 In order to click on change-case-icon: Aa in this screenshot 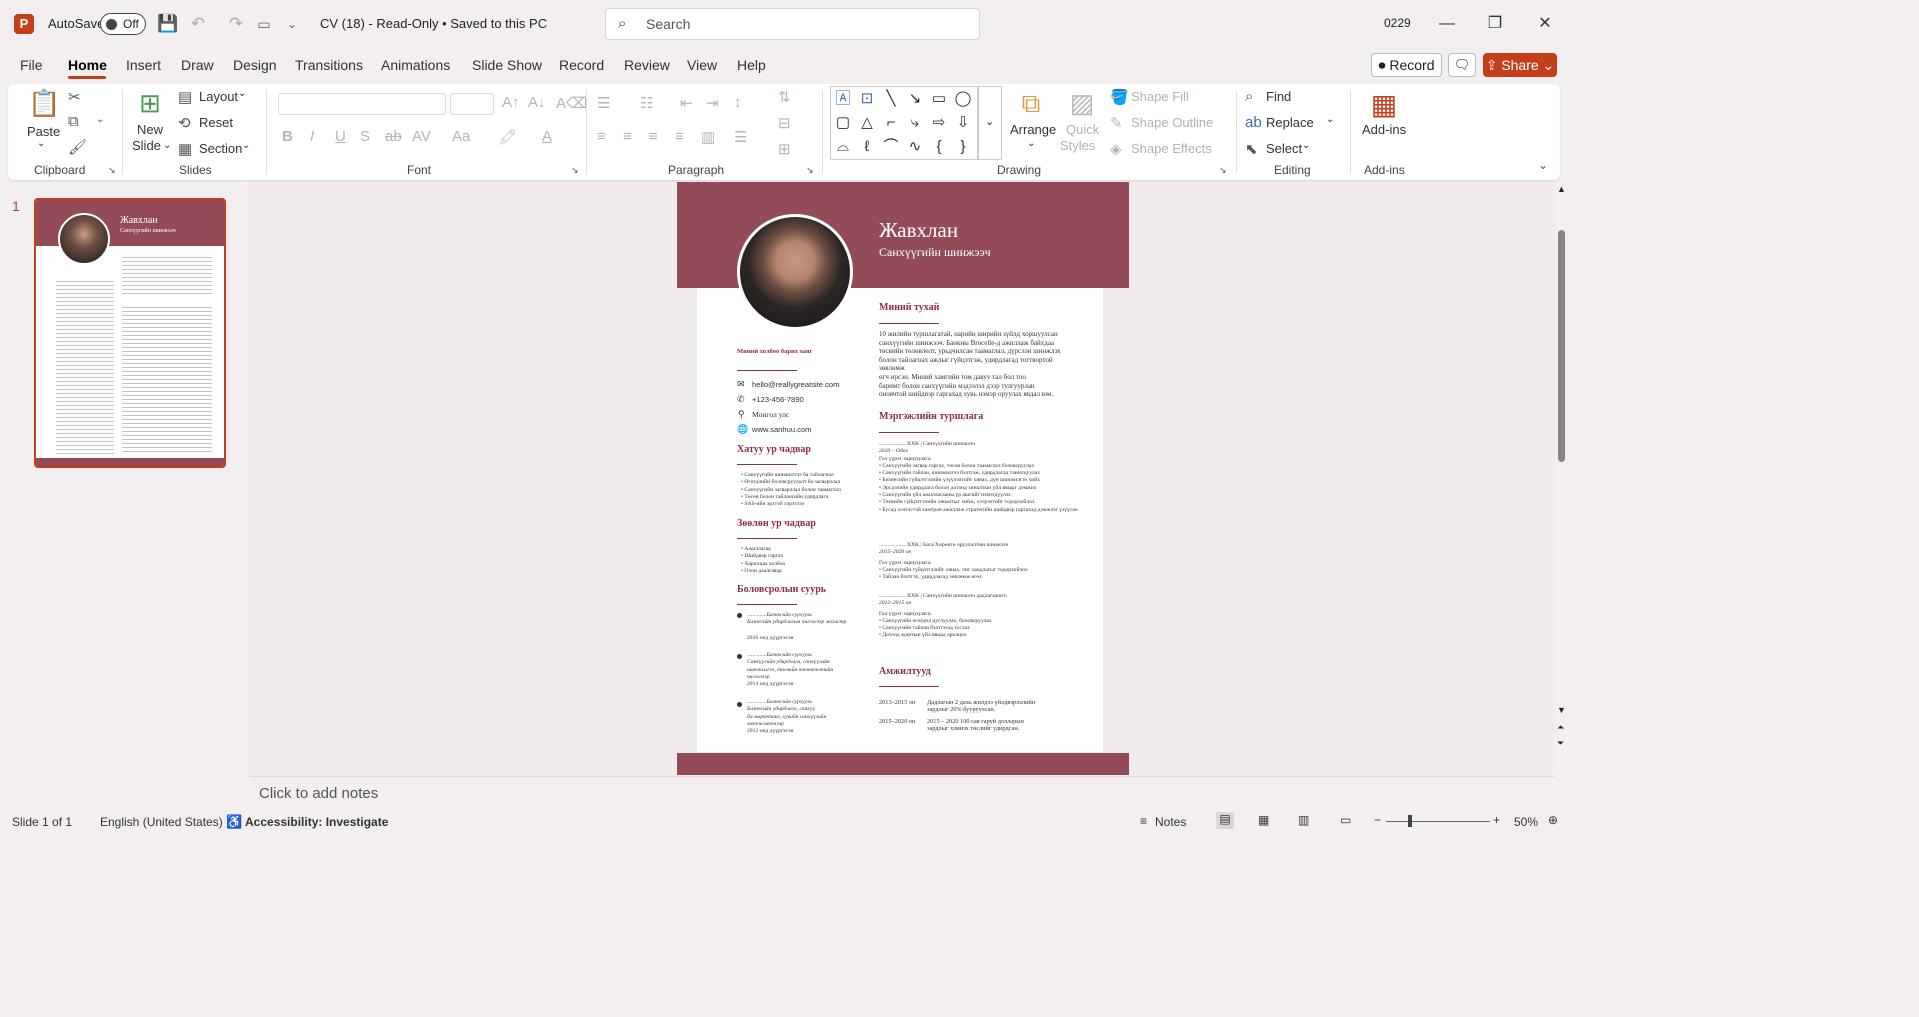, I will do `click(461, 136)`.